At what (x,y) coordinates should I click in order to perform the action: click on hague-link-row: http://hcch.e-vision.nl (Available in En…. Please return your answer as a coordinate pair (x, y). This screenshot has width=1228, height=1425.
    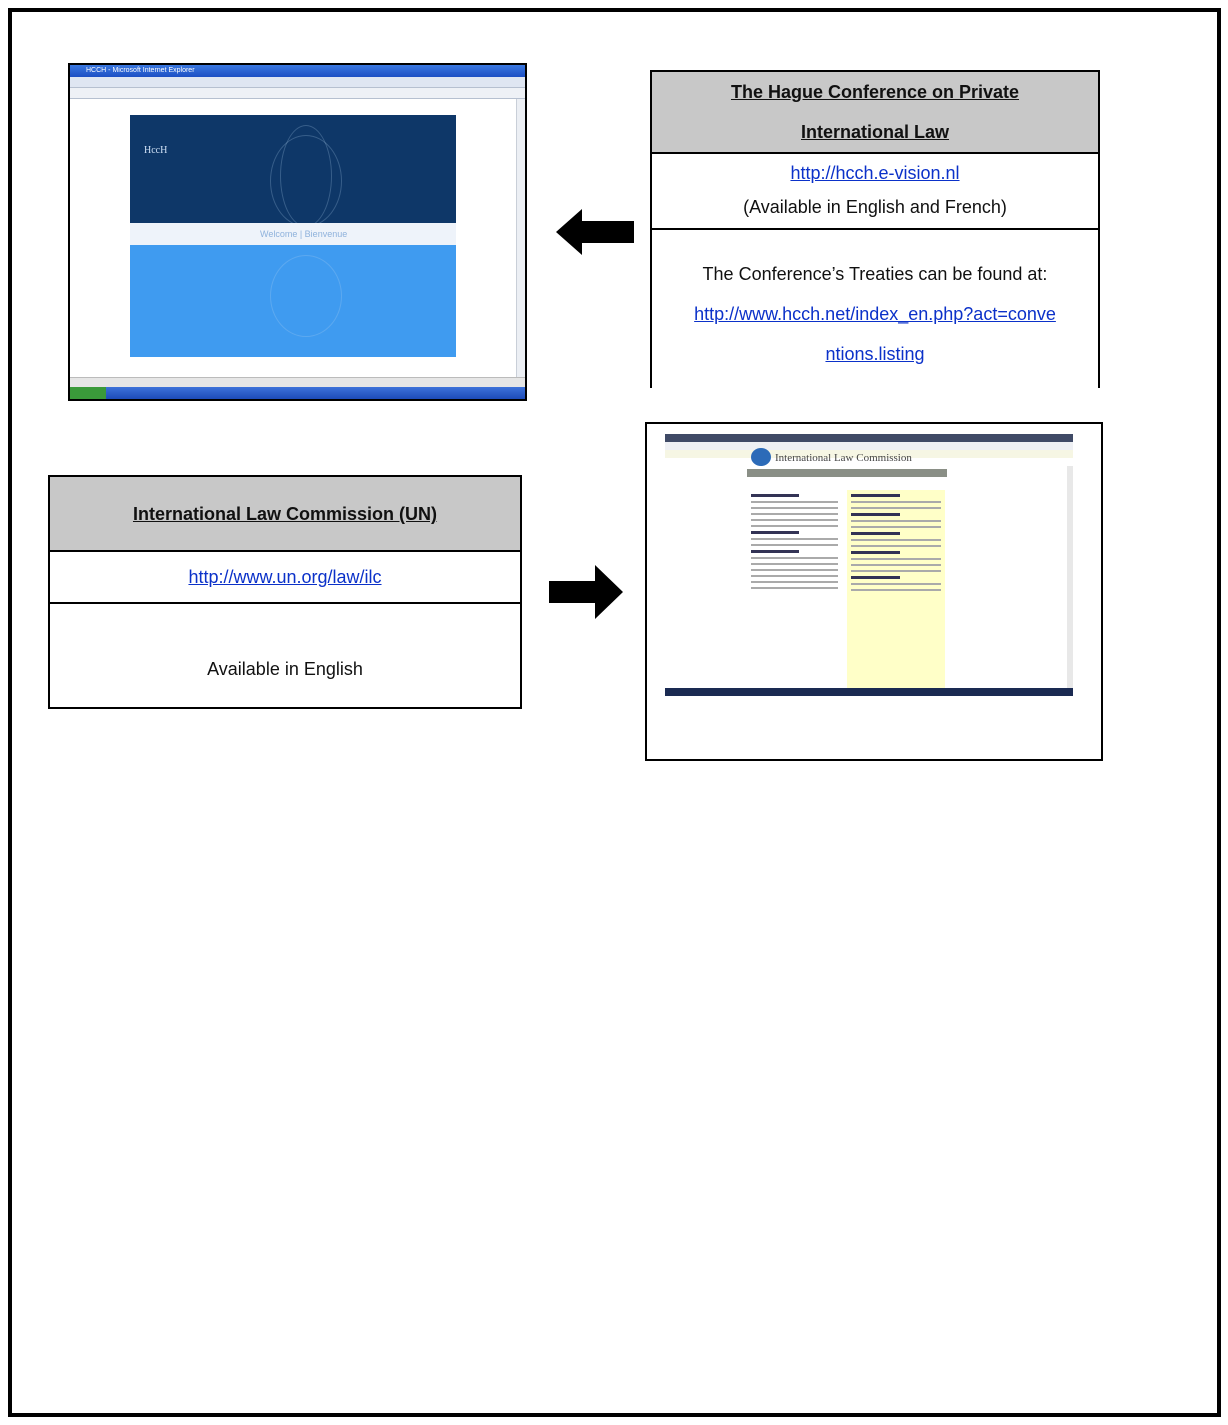
    Looking at the image, I should click on (875, 192).